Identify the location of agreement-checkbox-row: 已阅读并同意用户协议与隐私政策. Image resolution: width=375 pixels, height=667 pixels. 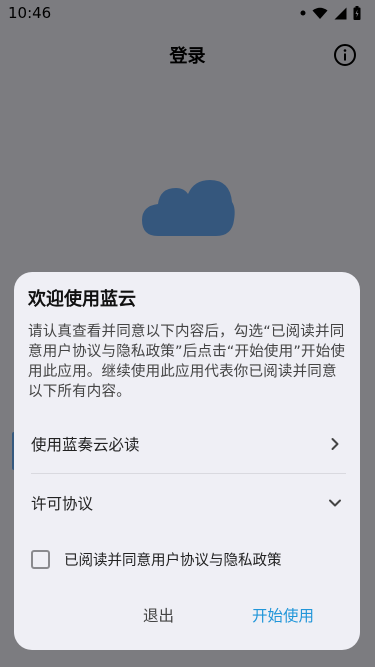
(187, 559).